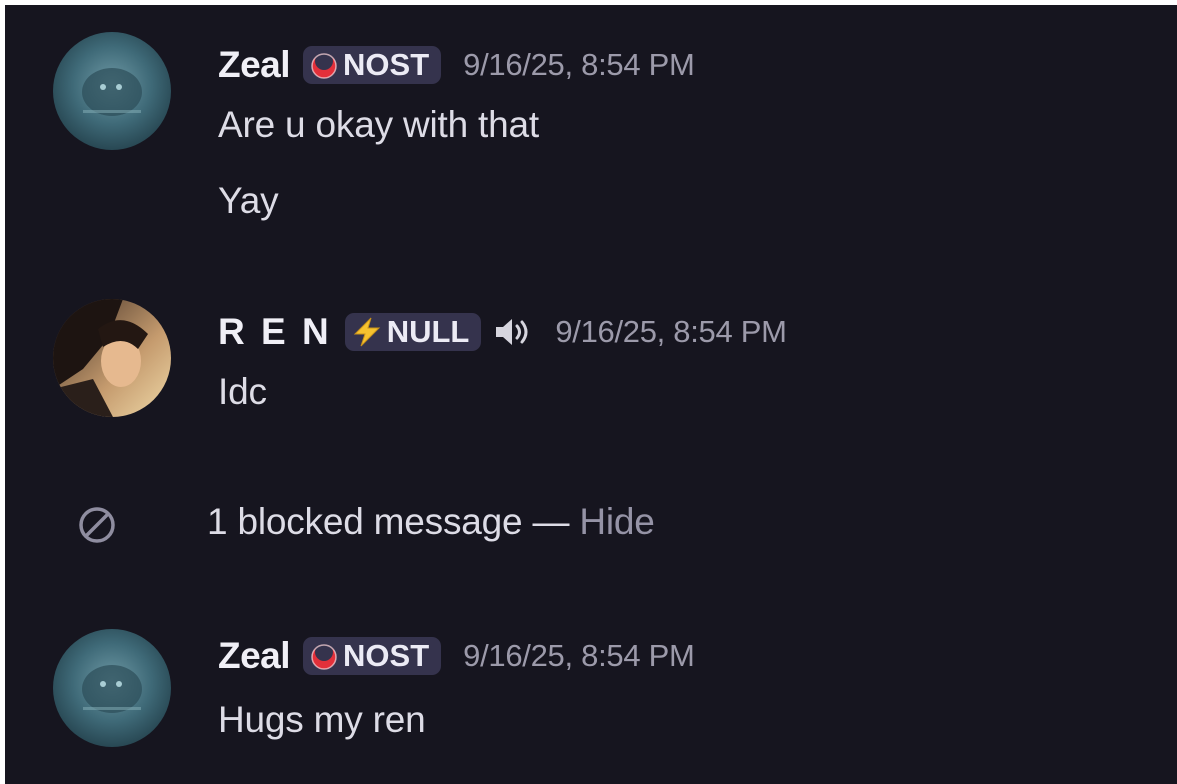 This screenshot has width=1177, height=784. I want to click on blocked-message-notice: 1 blocked message — Hide, so click(591, 523).